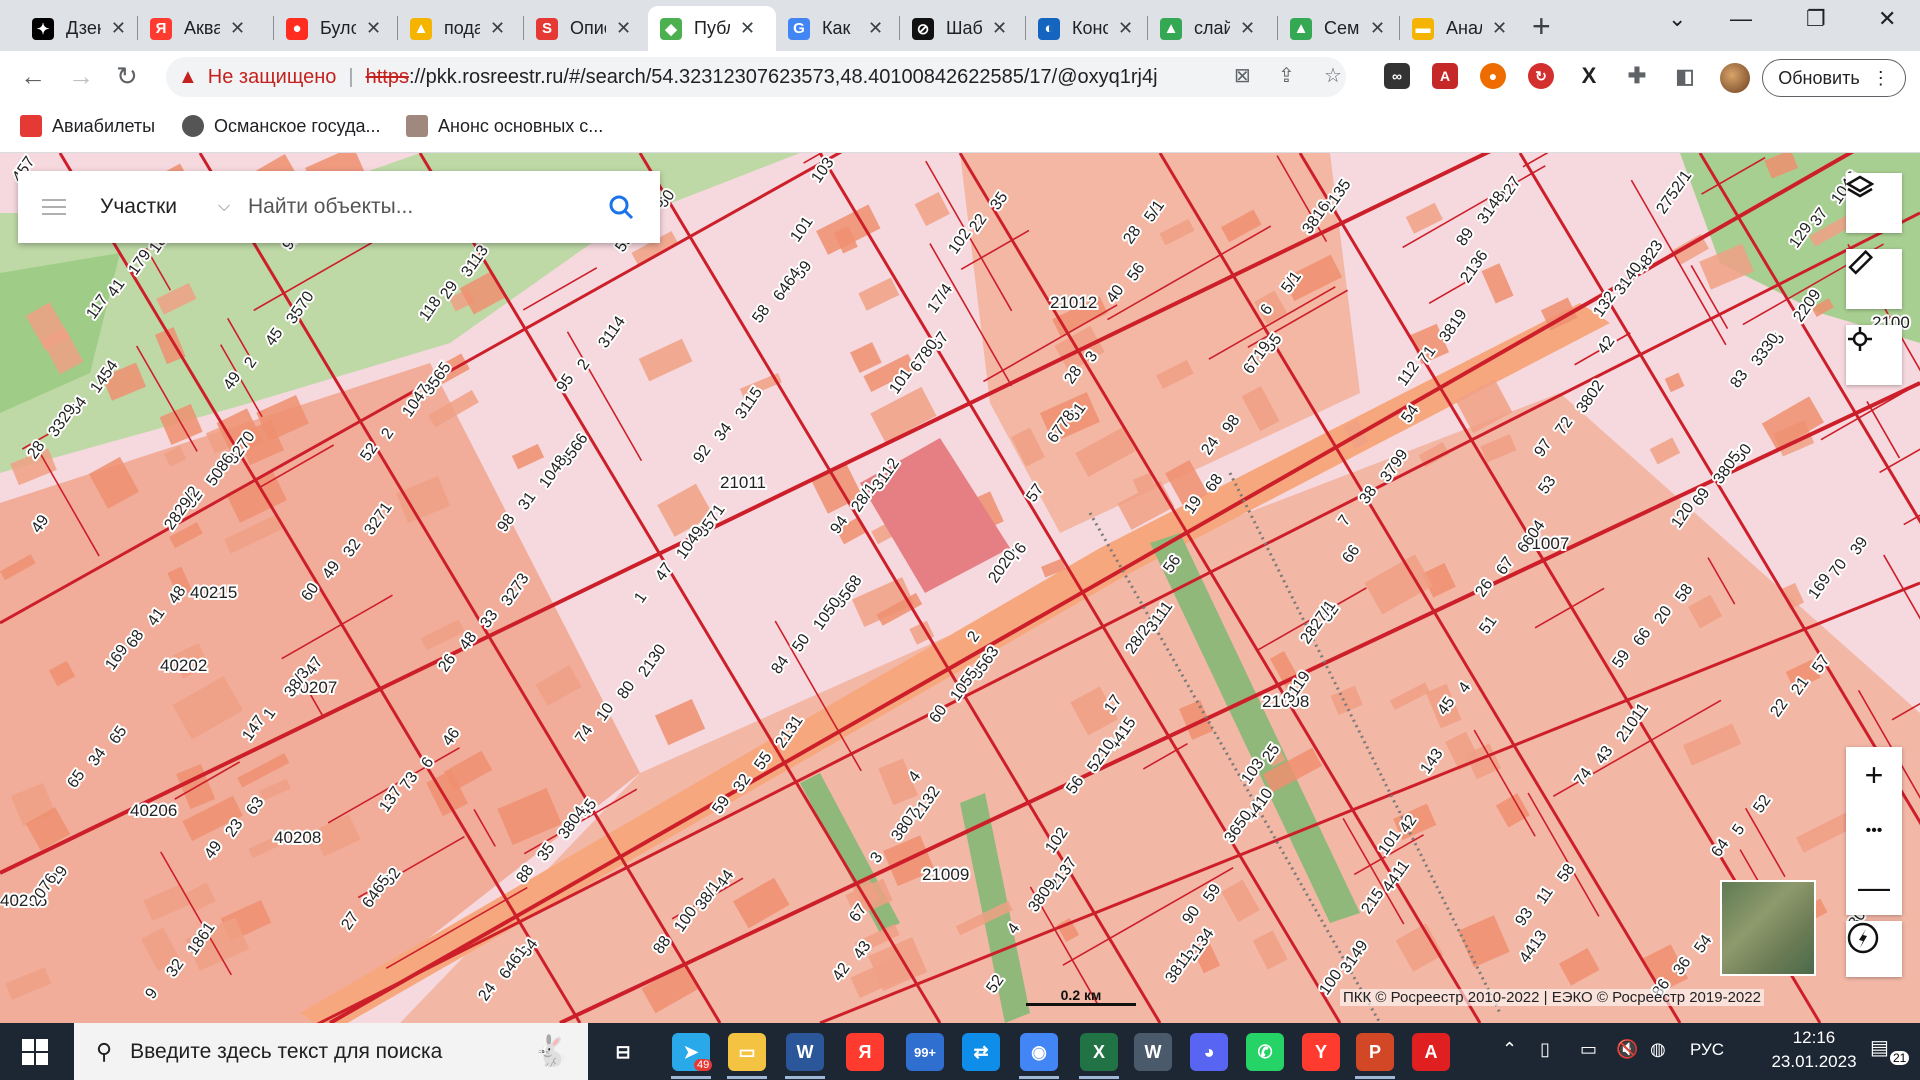  I want to click on restore-button: ❐, so click(1816, 19).